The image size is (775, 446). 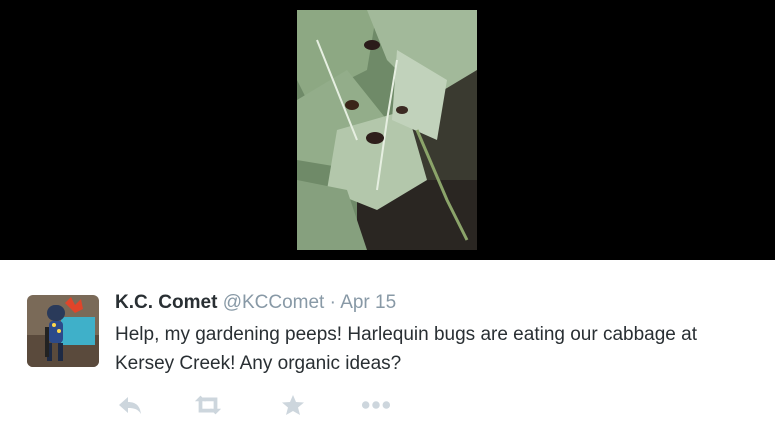 I want to click on avatar, so click(x=63, y=331).